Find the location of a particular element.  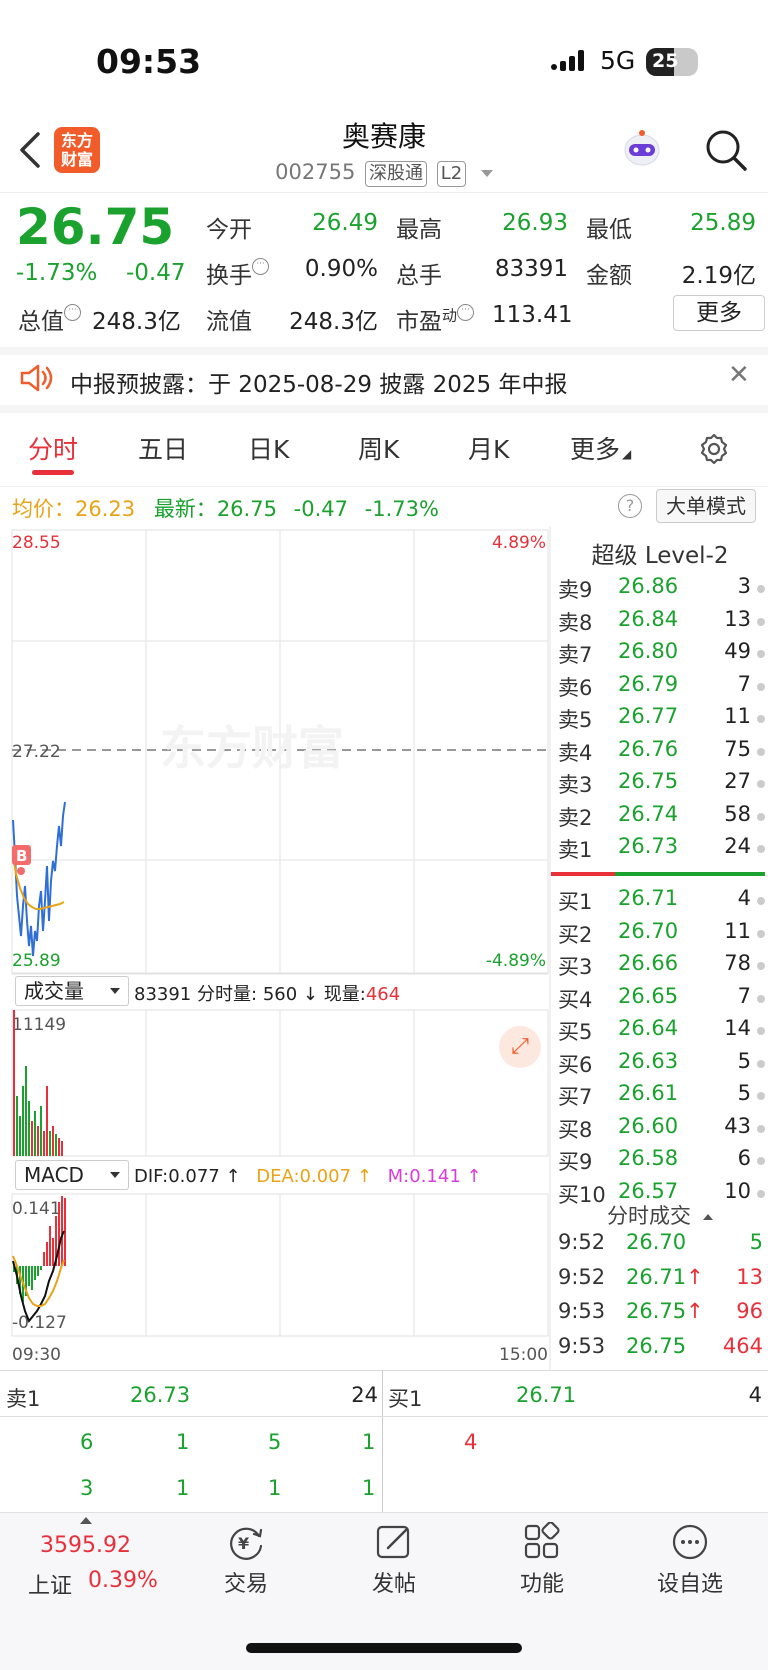

gear-icon is located at coordinates (714, 449).